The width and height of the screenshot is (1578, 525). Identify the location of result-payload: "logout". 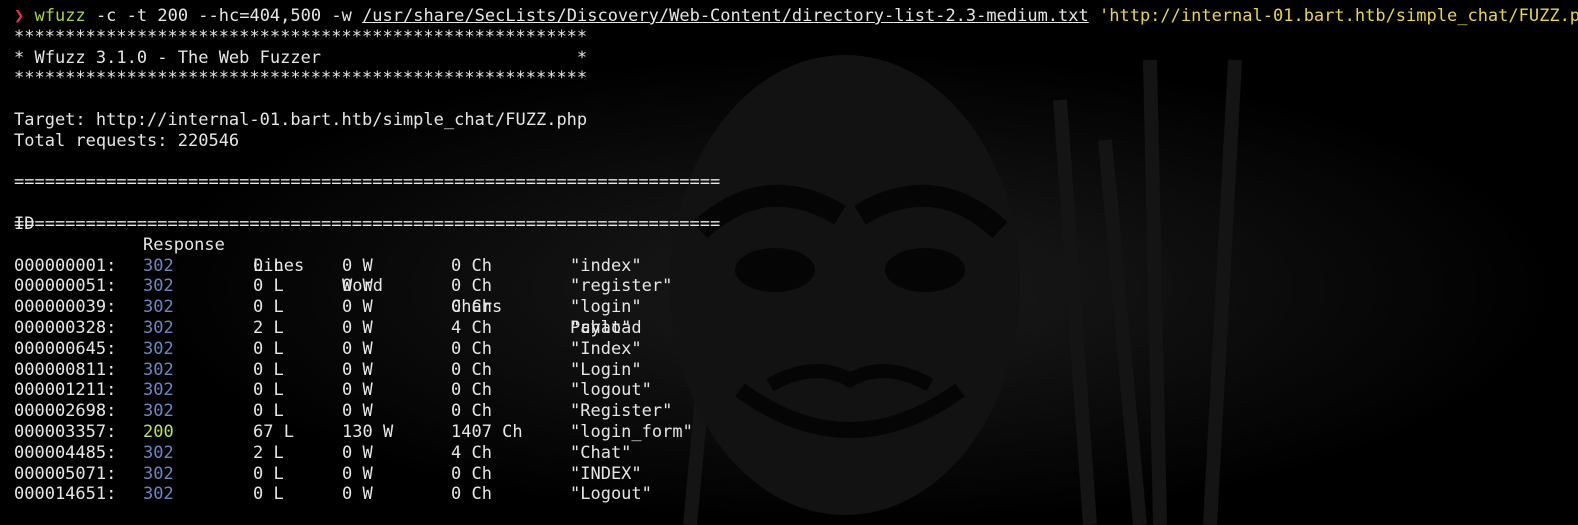
(611, 390).